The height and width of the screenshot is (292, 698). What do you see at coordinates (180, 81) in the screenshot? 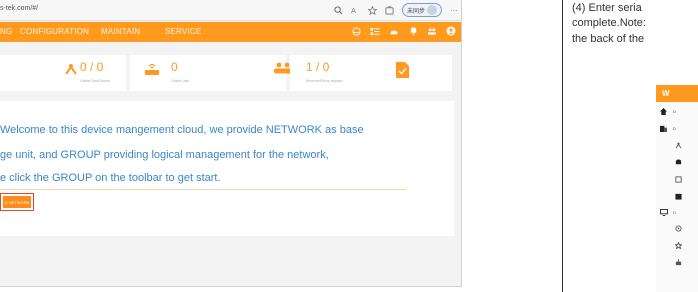
I see `stat-label-users: Online User` at bounding box center [180, 81].